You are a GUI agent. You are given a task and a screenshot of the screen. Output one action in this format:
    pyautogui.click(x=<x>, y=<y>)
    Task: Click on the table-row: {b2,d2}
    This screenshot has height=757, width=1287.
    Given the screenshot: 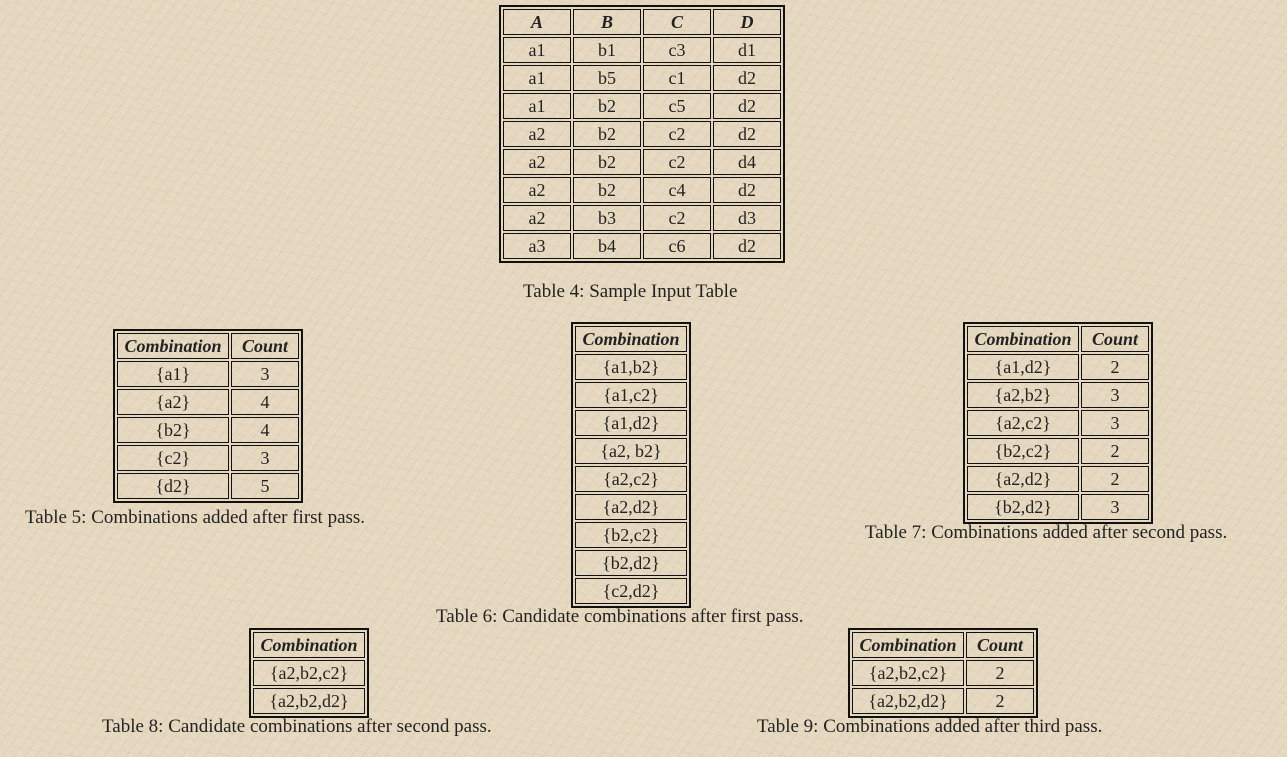 What is the action you would take?
    pyautogui.click(x=631, y=563)
    